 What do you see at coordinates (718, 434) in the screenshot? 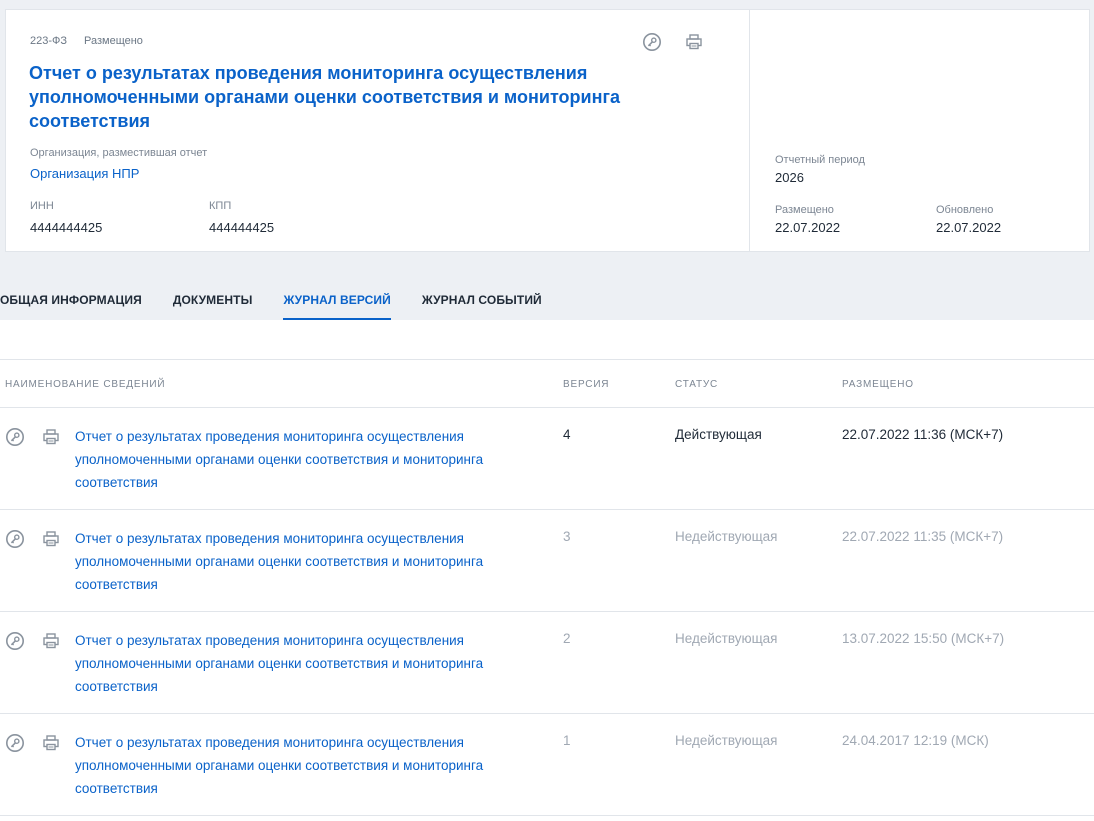
I see `row-status: Действующая` at bounding box center [718, 434].